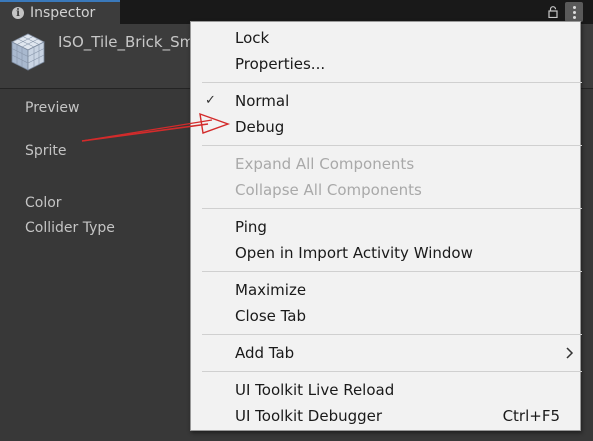  I want to click on menu-item-lock: Lock, so click(252, 38).